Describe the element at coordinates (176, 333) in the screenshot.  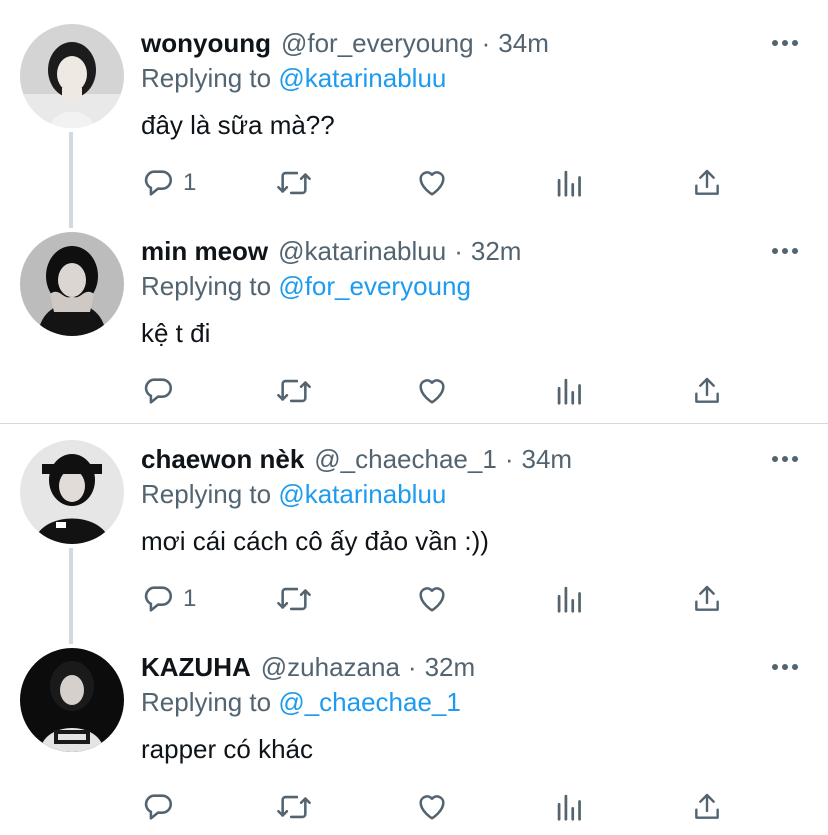
I see `tweet-text: kệ t đi` at that location.